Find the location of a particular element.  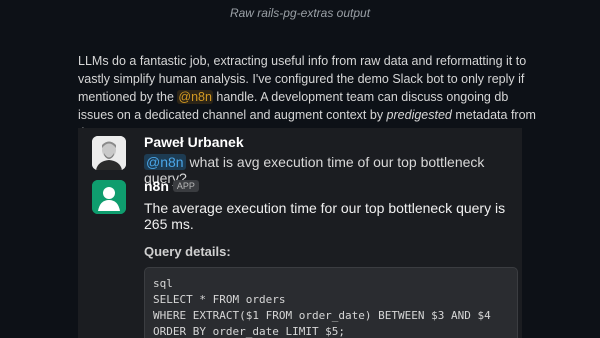

person-silhouette-icon is located at coordinates (109, 197).